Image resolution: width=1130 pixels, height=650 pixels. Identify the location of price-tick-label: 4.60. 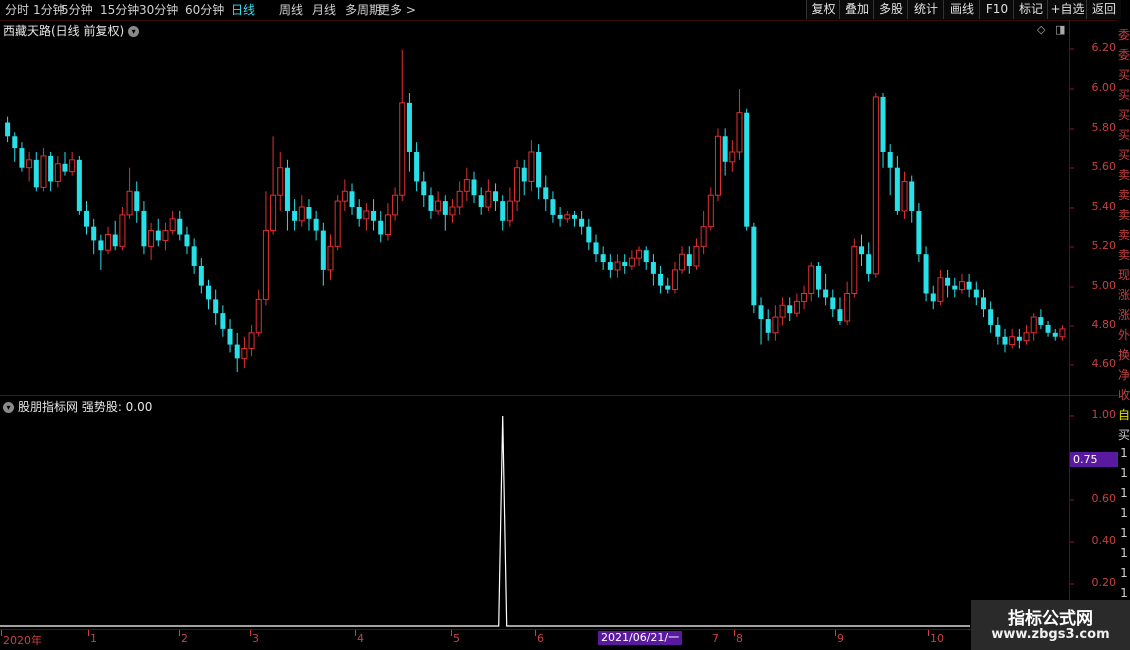
(1104, 363).